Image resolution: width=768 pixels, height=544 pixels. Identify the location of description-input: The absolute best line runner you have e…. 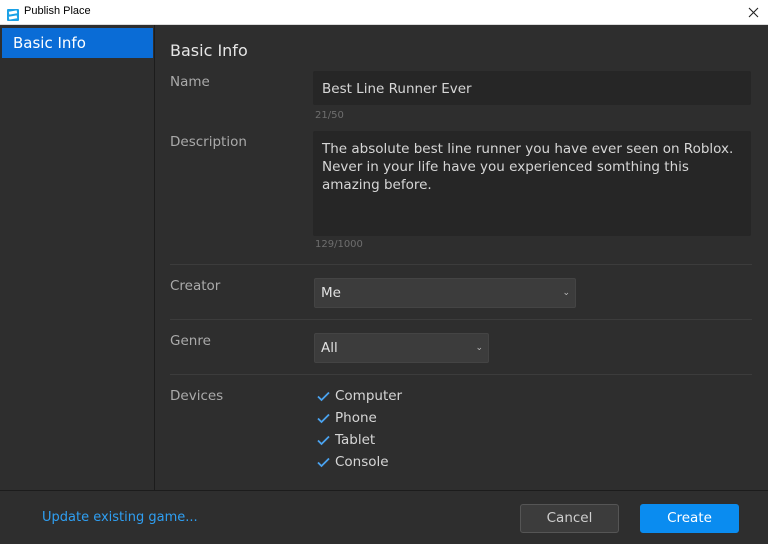
(532, 183).